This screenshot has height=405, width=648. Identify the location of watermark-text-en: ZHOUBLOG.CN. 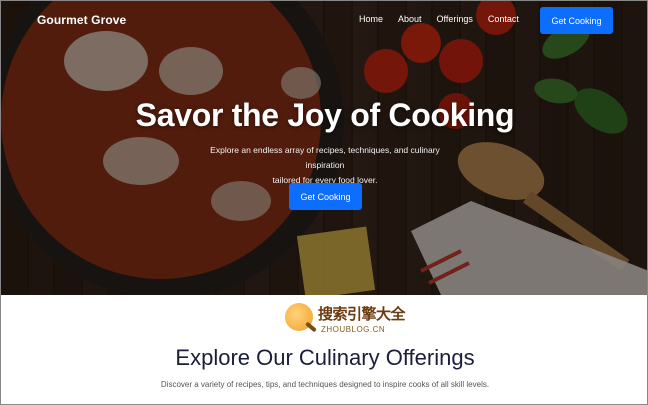
(353, 329).